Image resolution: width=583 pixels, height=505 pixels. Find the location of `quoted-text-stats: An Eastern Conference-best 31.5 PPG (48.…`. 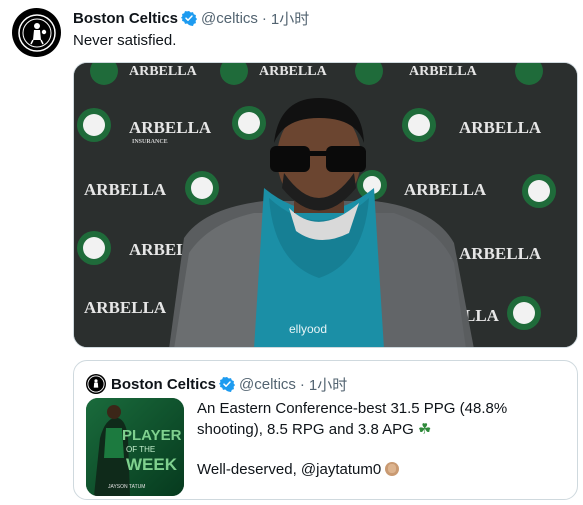

quoted-text-stats: An Eastern Conference-best 31.5 PPG (48.… is located at coordinates (352, 419).